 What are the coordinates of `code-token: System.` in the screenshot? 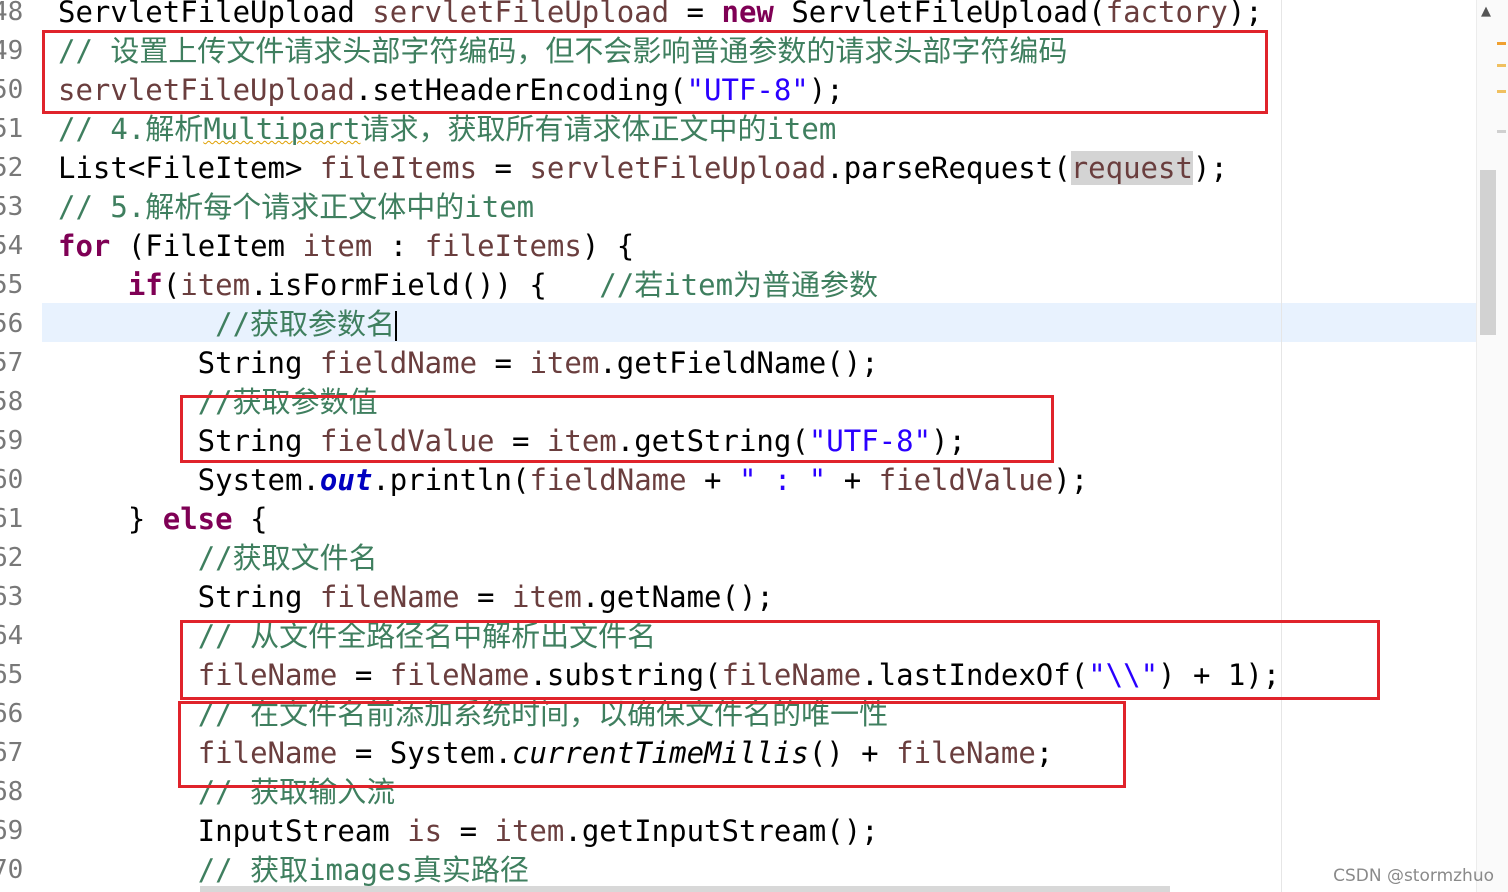 It's located at (189, 480).